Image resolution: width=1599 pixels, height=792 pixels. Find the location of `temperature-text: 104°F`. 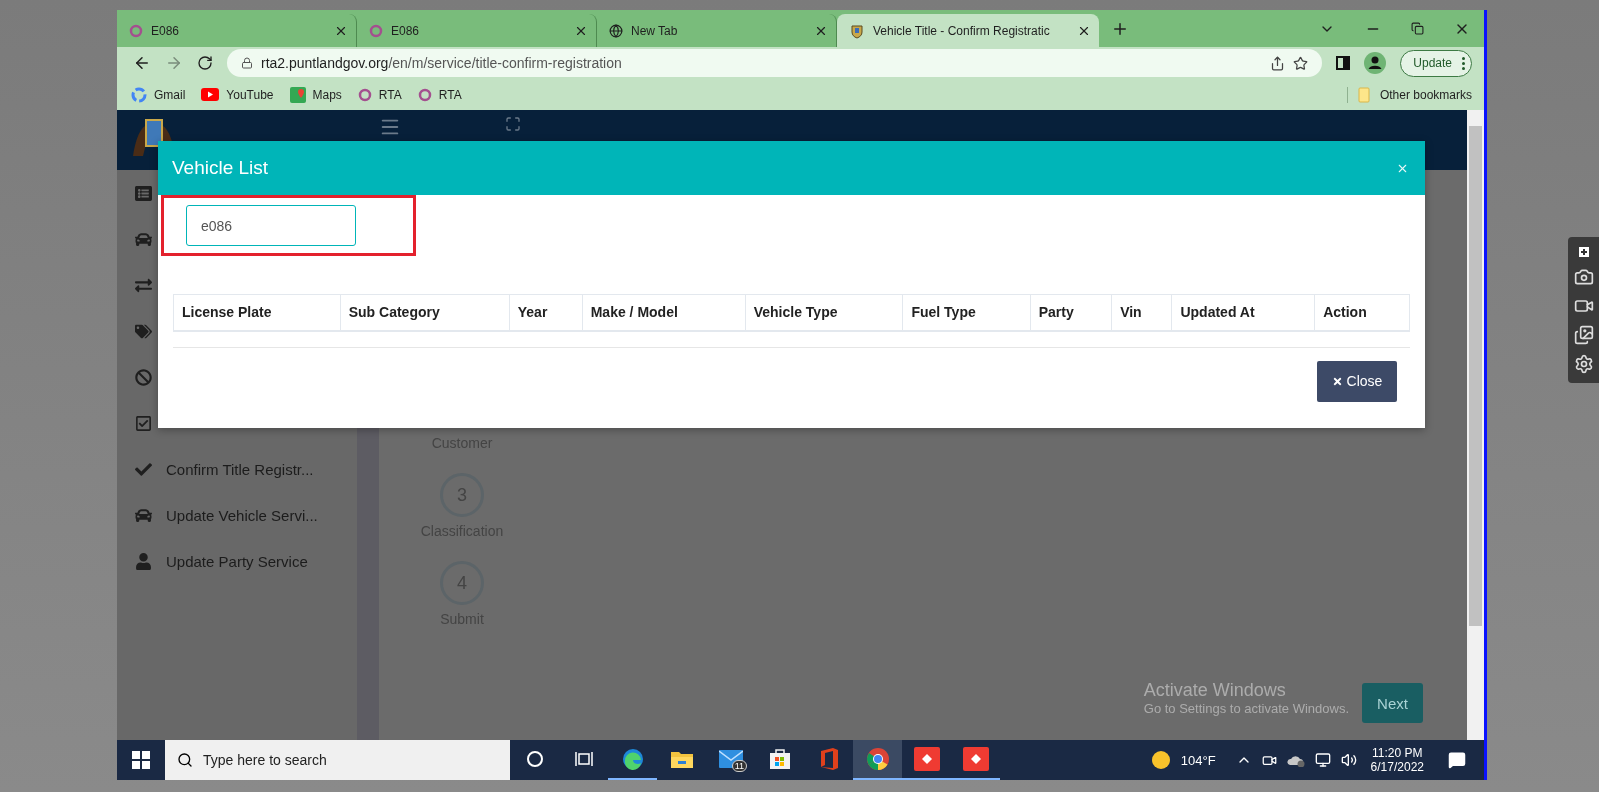

temperature-text: 104°F is located at coordinates (1198, 760).